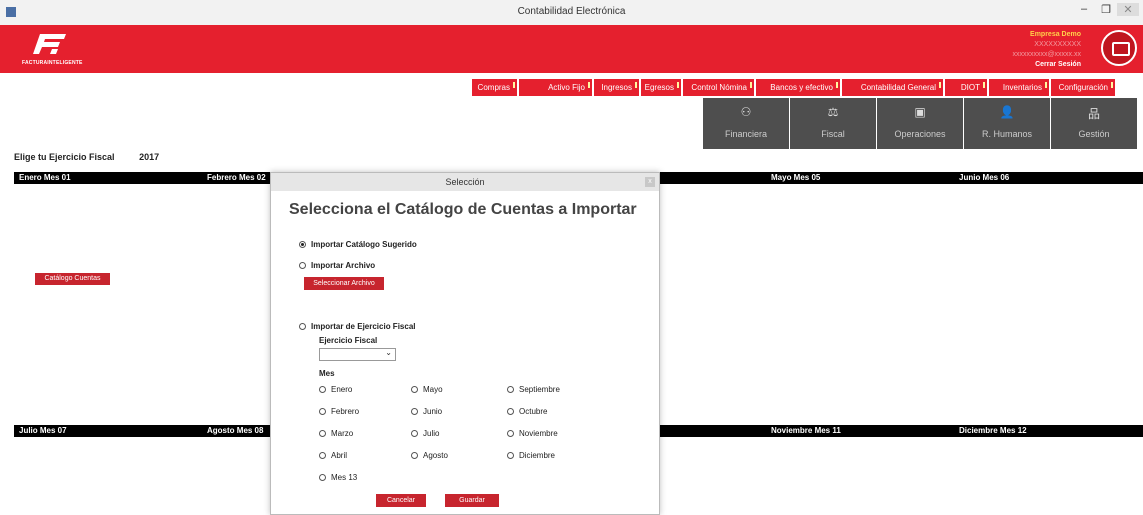 This screenshot has width=1143, height=515. I want to click on month-radio: Octubre, so click(527, 411).